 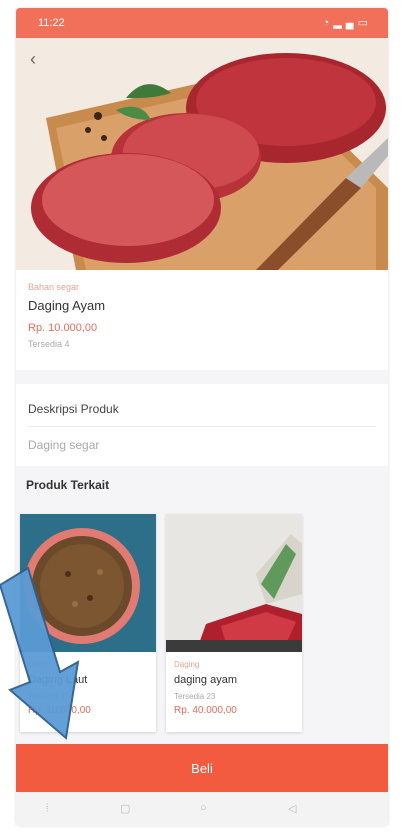 I want to click on related-product-stock: Tersedia 7, so click(x=46, y=696).